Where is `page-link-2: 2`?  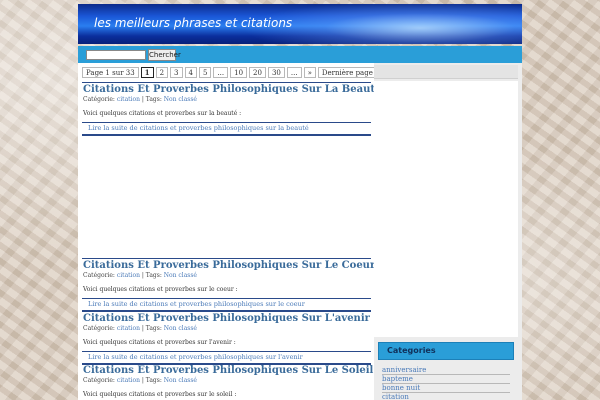 page-link-2: 2 is located at coordinates (162, 72).